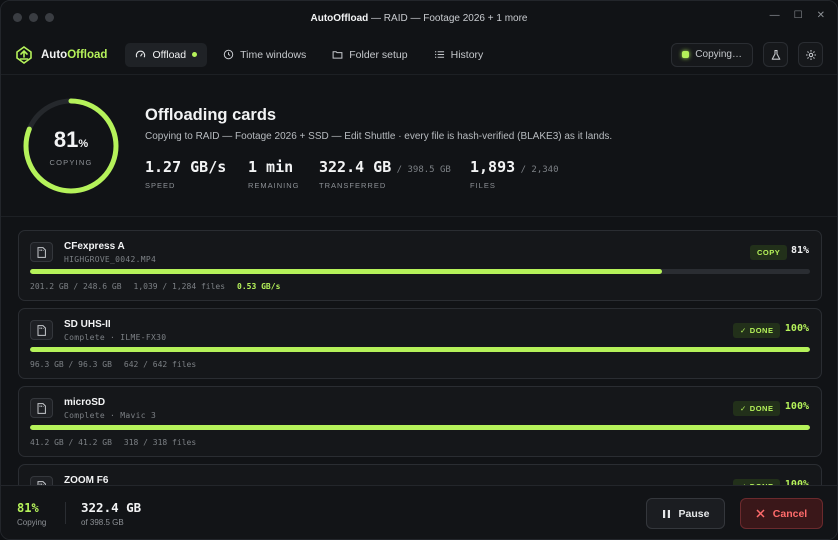 This screenshot has width=838, height=540. What do you see at coordinates (179, 286) in the screenshot?
I see `card-files: 1,039 / 1,284 files` at bounding box center [179, 286].